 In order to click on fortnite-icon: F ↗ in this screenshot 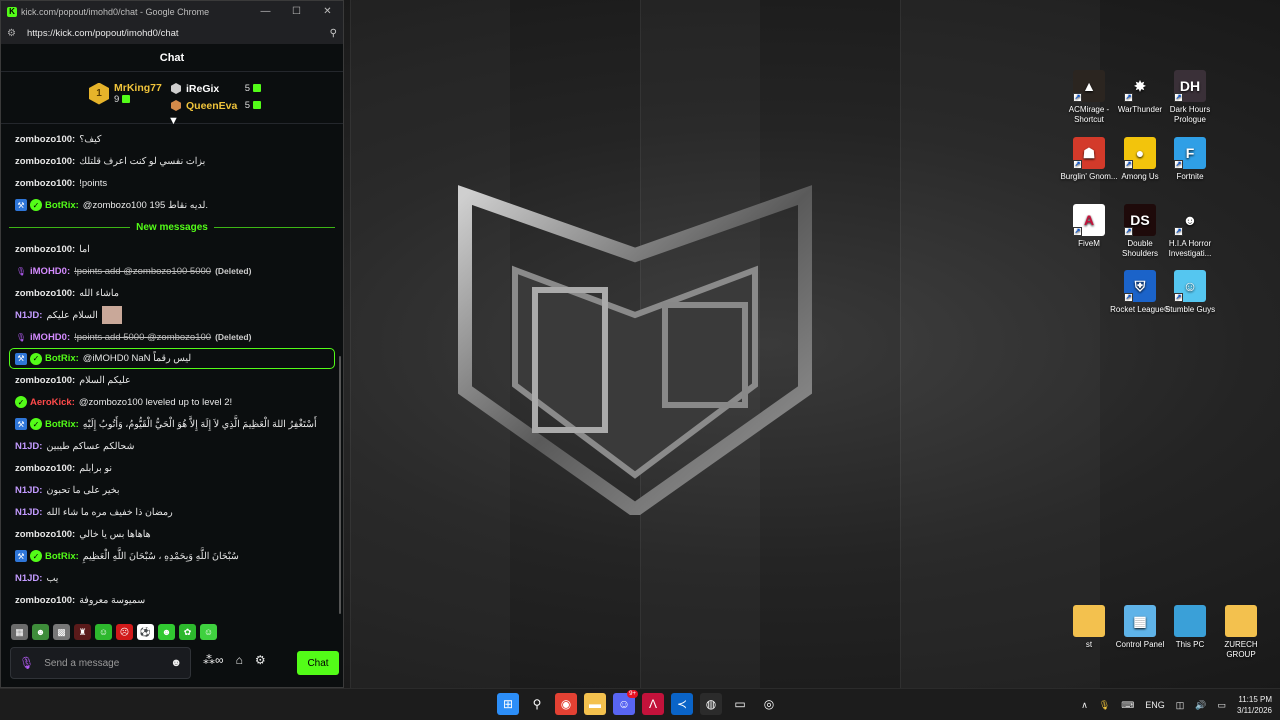, I will do `click(1190, 153)`.